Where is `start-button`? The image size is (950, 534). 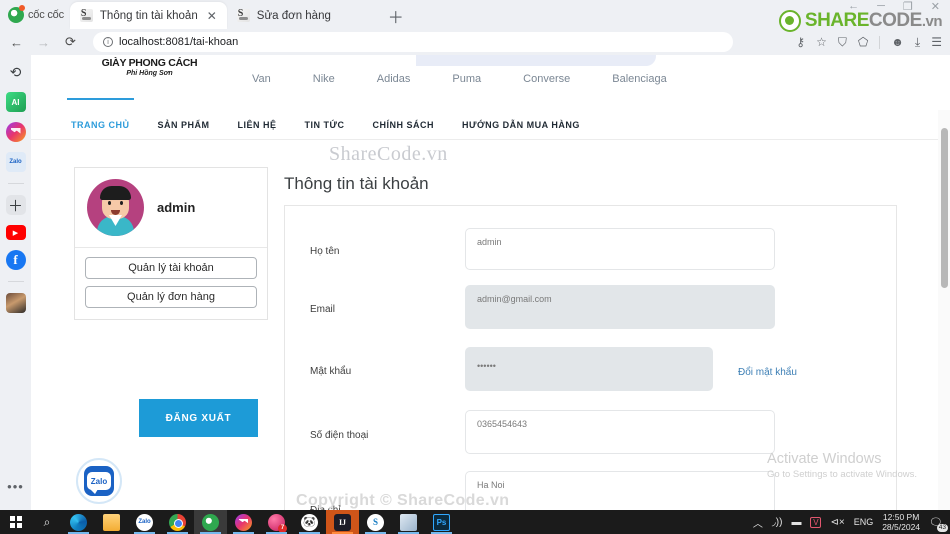 start-button is located at coordinates (16, 522).